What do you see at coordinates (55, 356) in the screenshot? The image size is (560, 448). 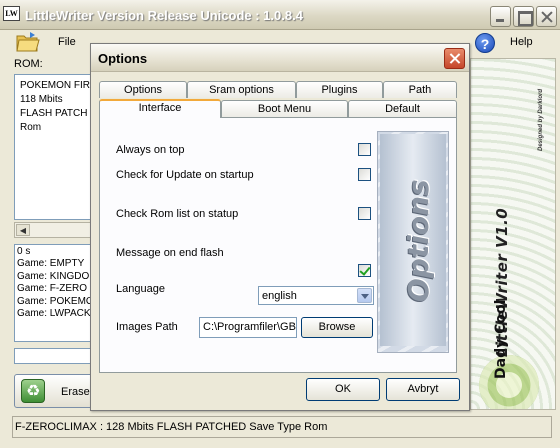 I see `progress-bar` at bounding box center [55, 356].